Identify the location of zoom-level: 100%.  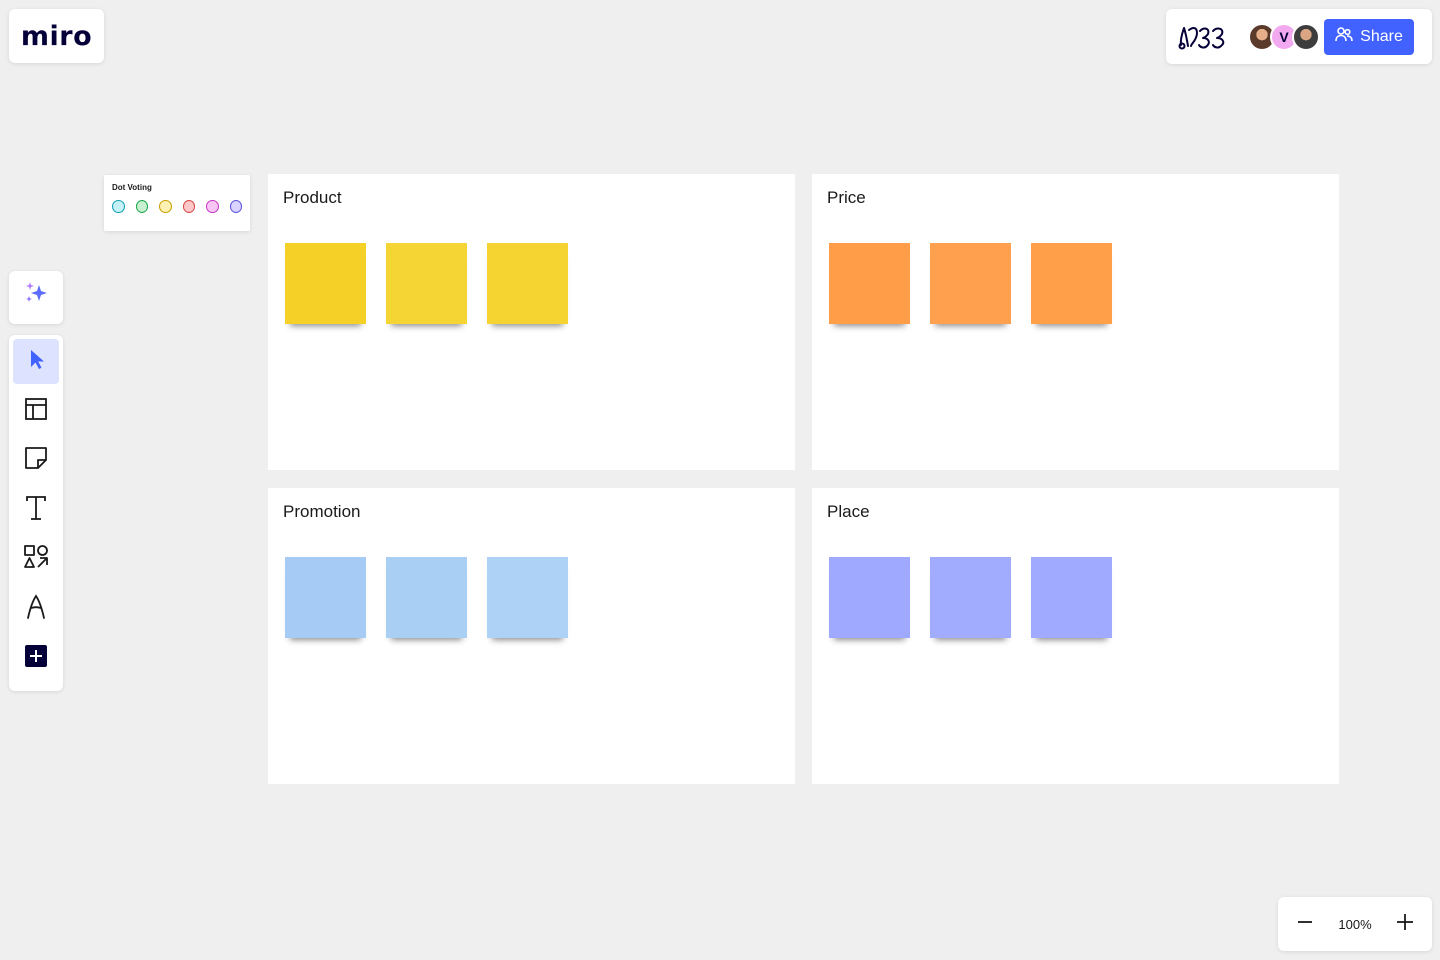
(1354, 924).